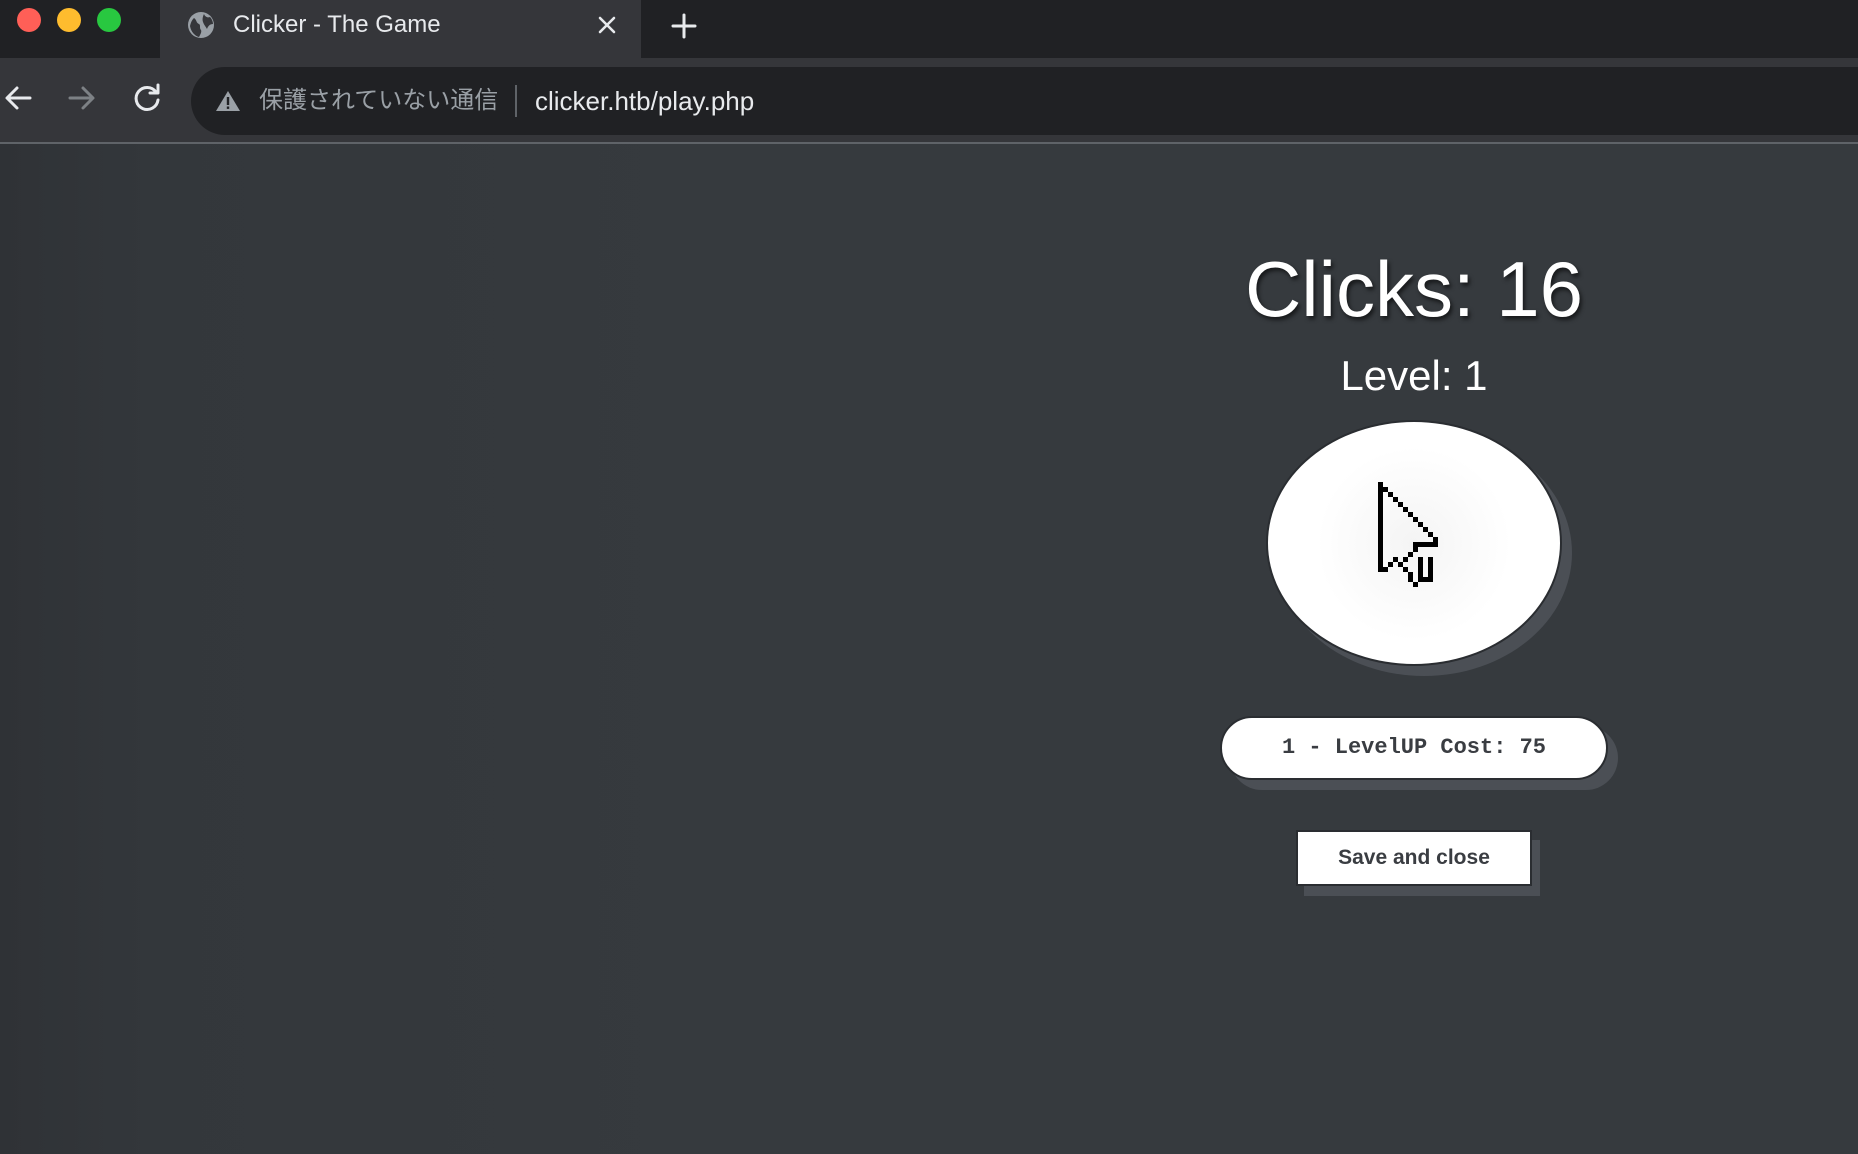  What do you see at coordinates (644, 101) in the screenshot?
I see `url-text: clicker.htb/play.php` at bounding box center [644, 101].